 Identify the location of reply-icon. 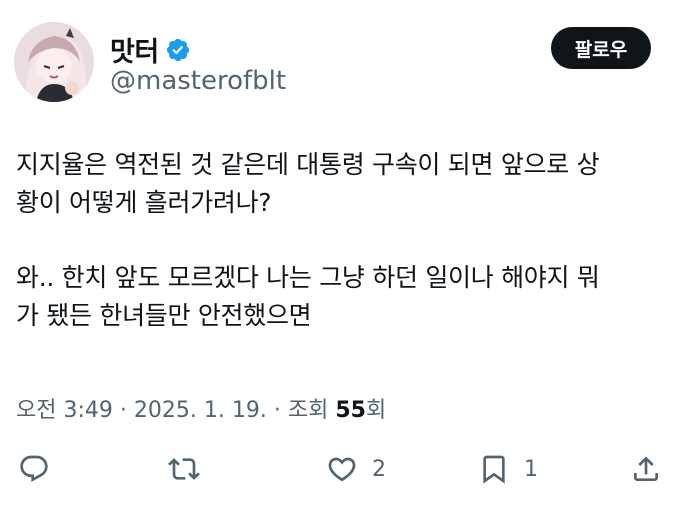
(34, 468).